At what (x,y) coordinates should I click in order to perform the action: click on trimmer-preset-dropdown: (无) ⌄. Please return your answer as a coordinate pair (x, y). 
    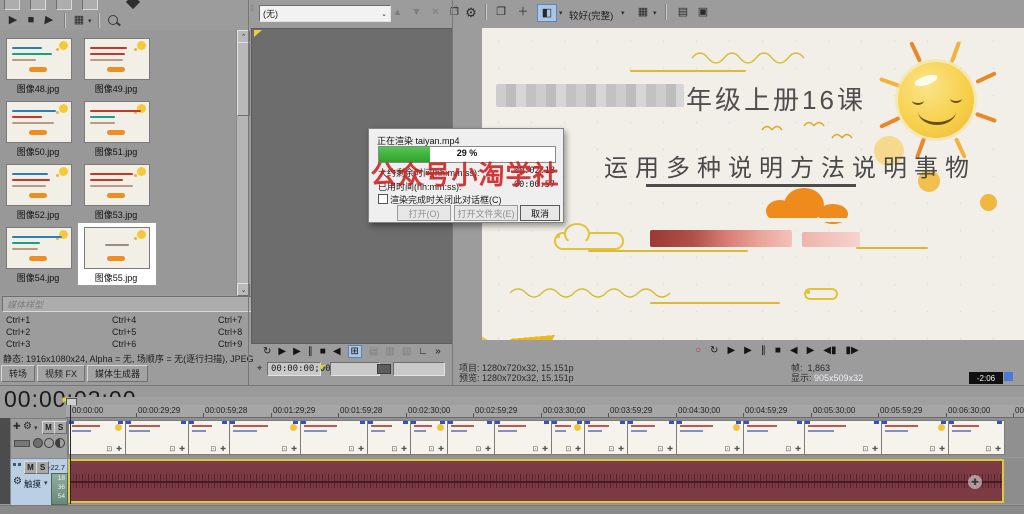
    Looking at the image, I should click on (325, 13).